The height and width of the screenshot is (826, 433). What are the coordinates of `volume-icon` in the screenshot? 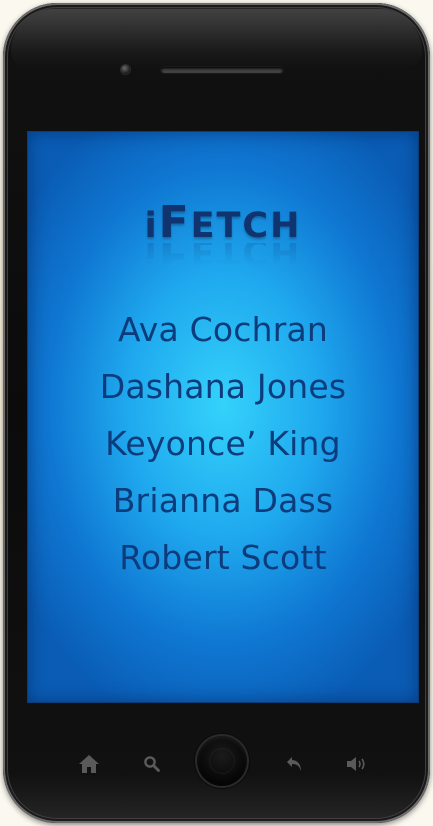 It's located at (356, 764).